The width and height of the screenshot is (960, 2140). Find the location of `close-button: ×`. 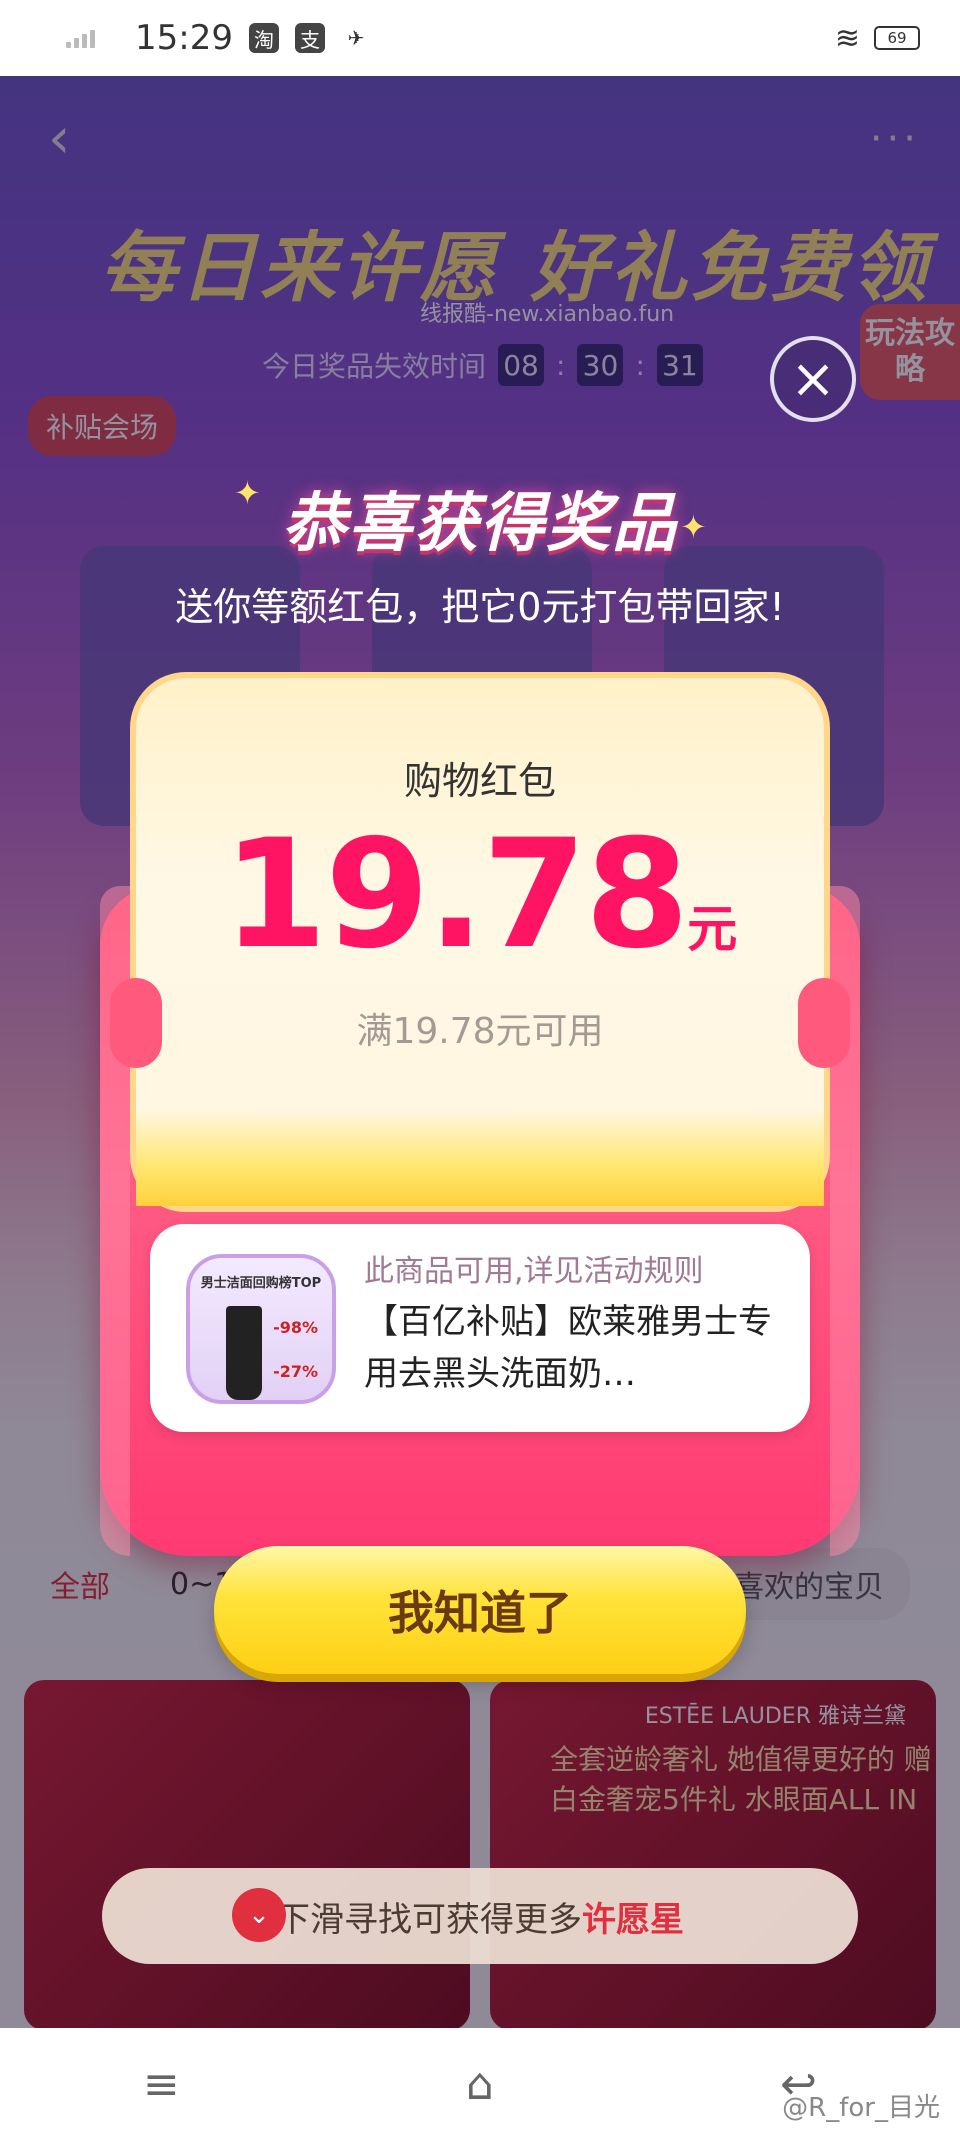

close-button: × is located at coordinates (813, 379).